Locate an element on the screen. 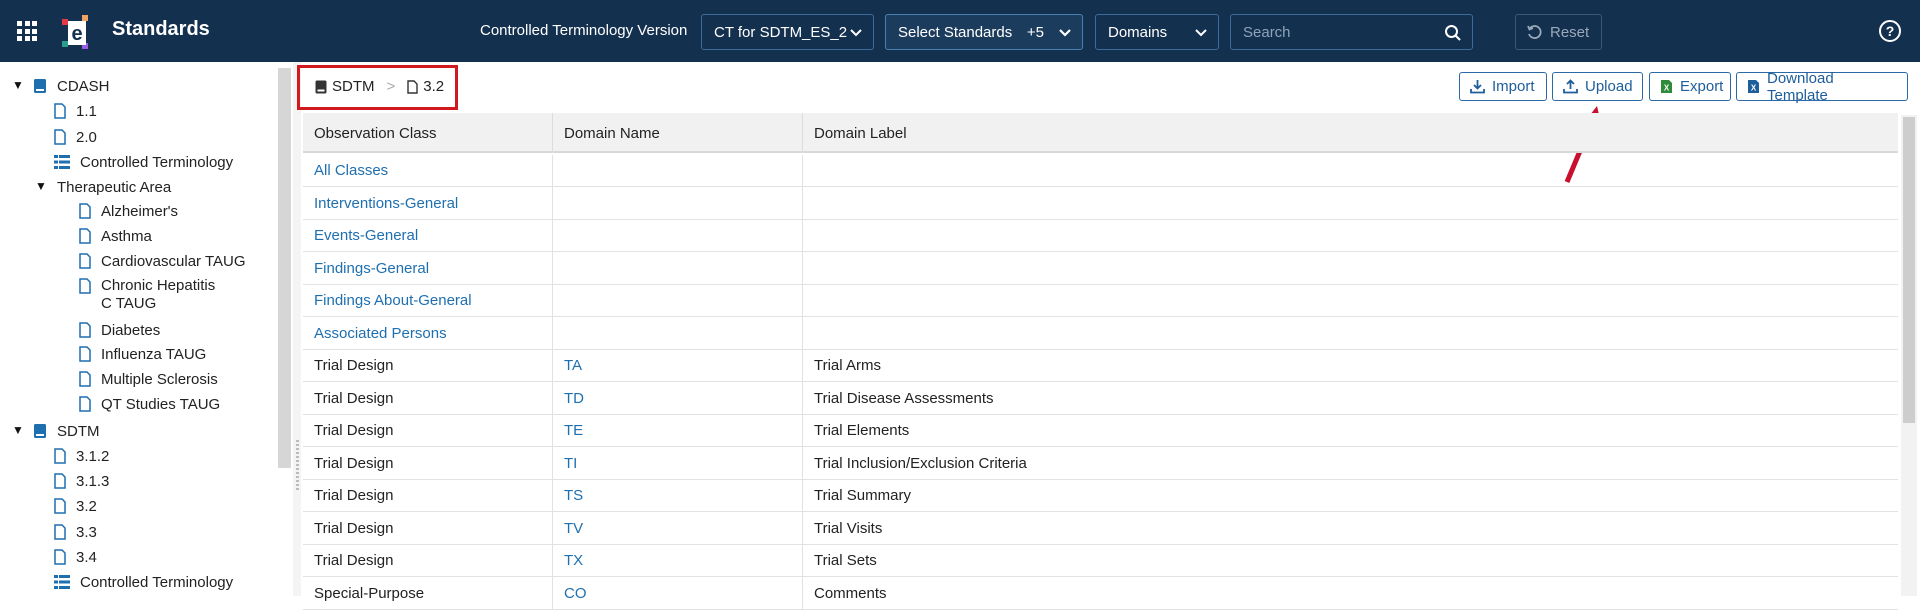  cell-domain-name: TI is located at coordinates (678, 463).